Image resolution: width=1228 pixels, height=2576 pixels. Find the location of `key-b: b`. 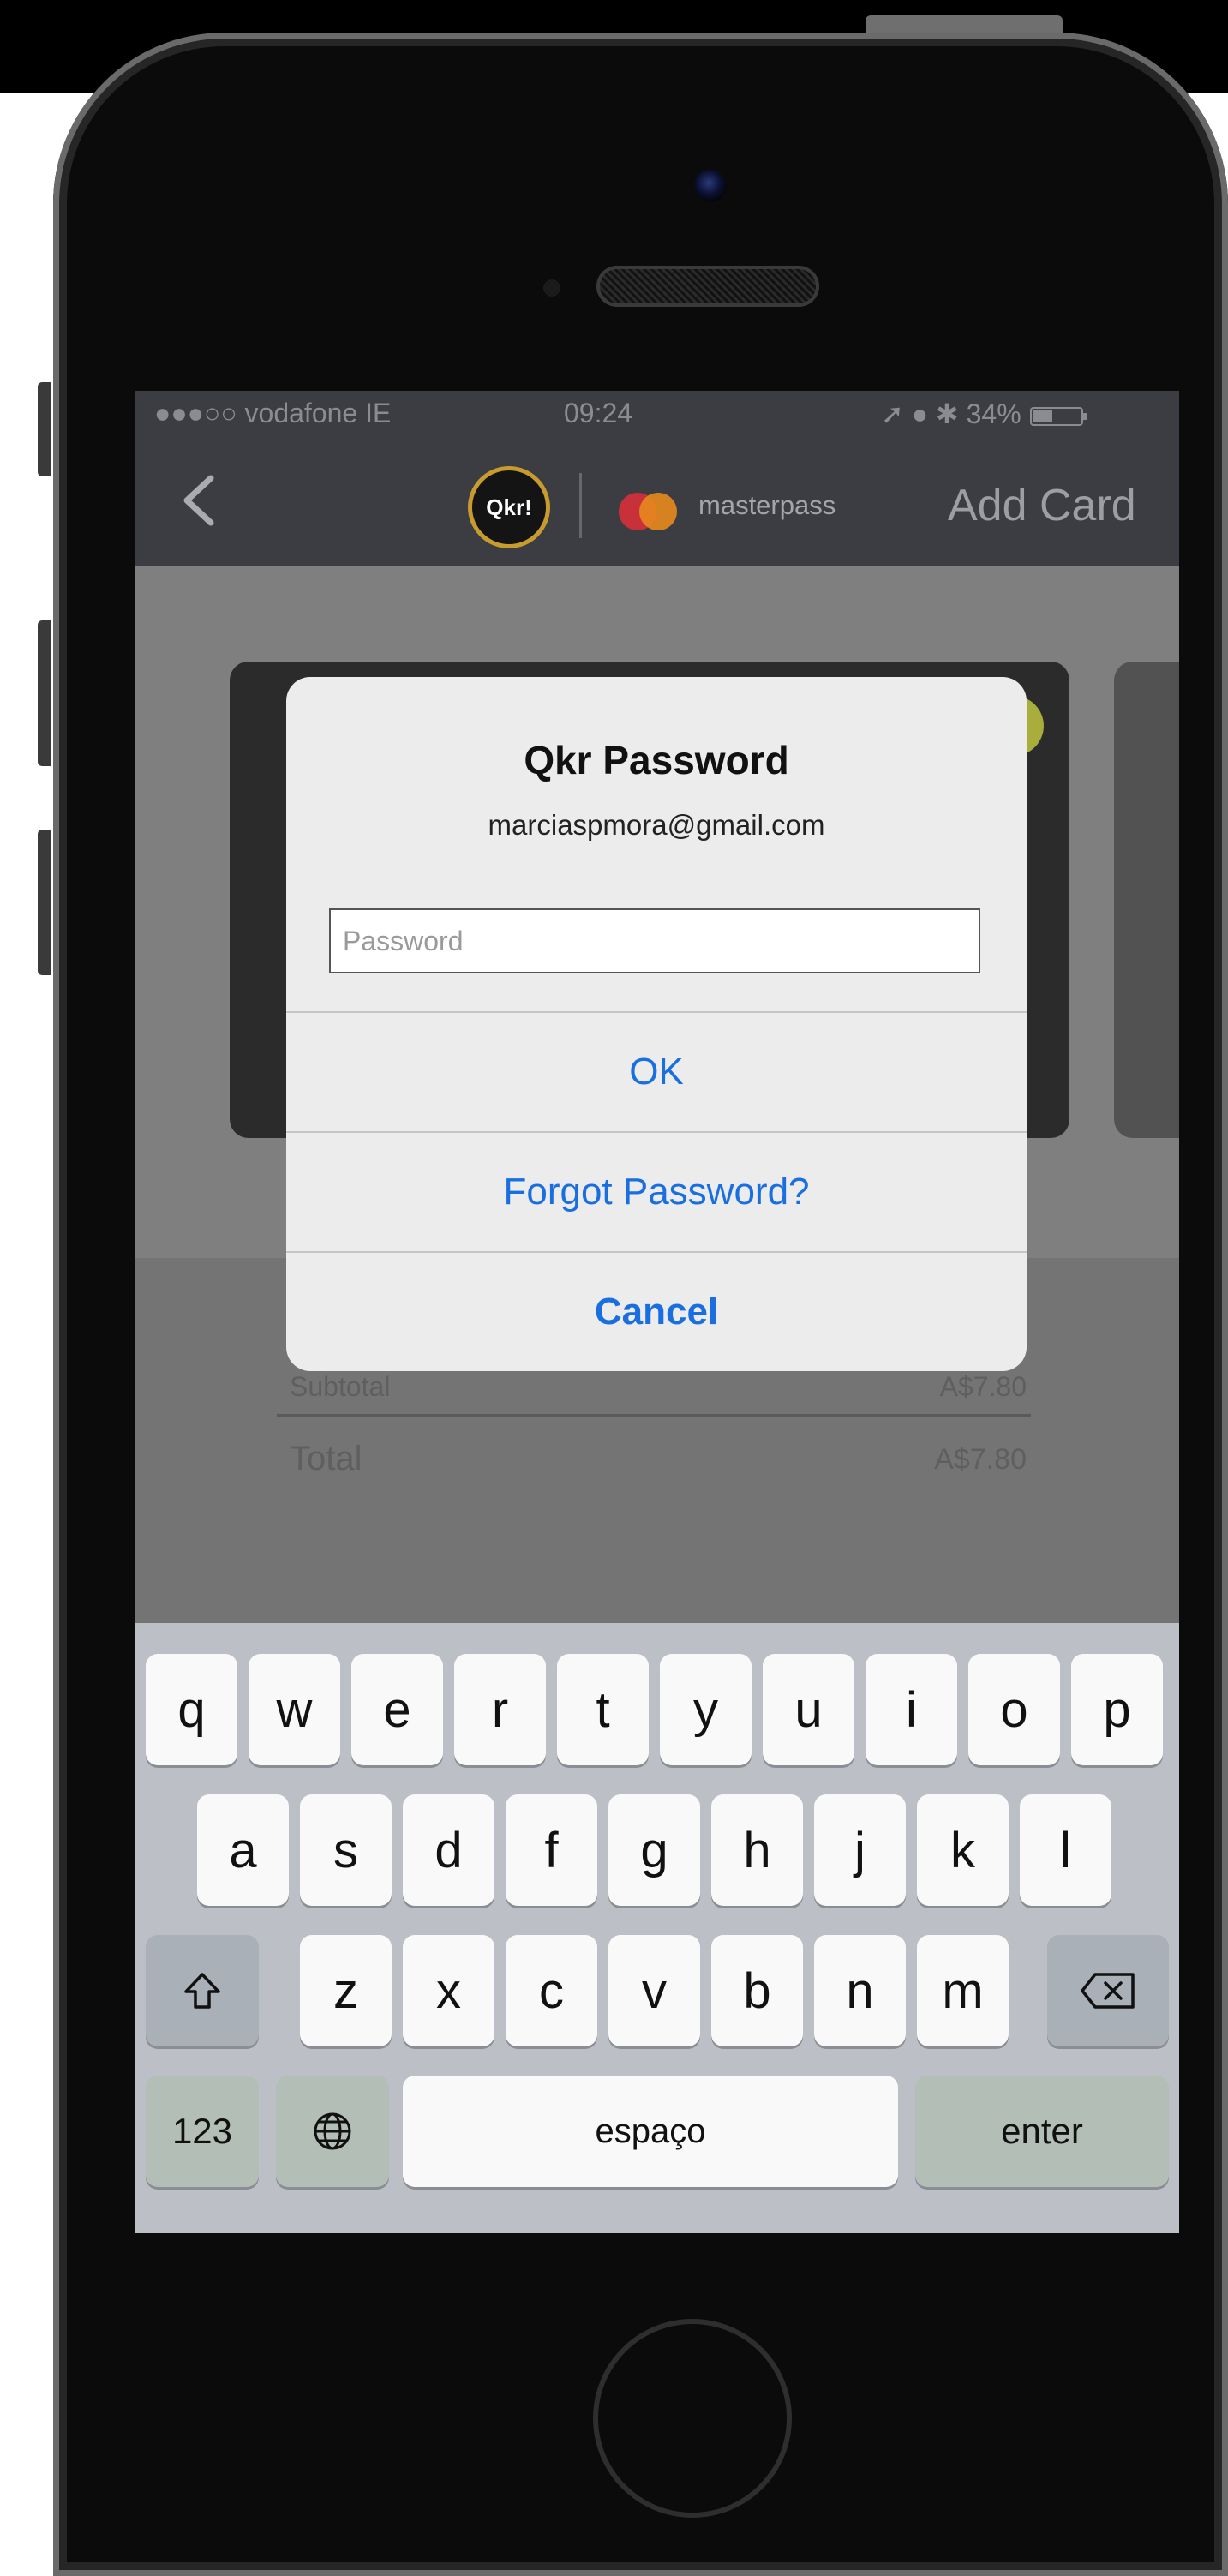

key-b: b is located at coordinates (757, 1990).